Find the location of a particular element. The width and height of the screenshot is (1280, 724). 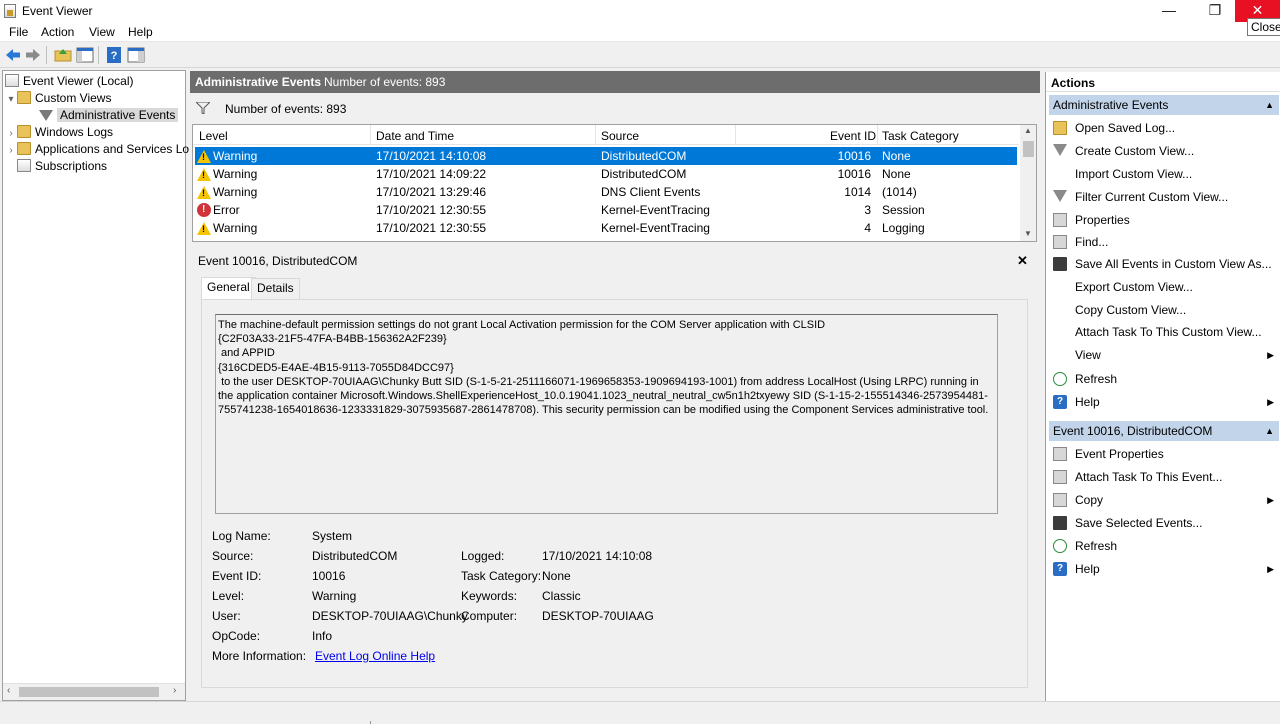

warning-icon is located at coordinates (204, 174).